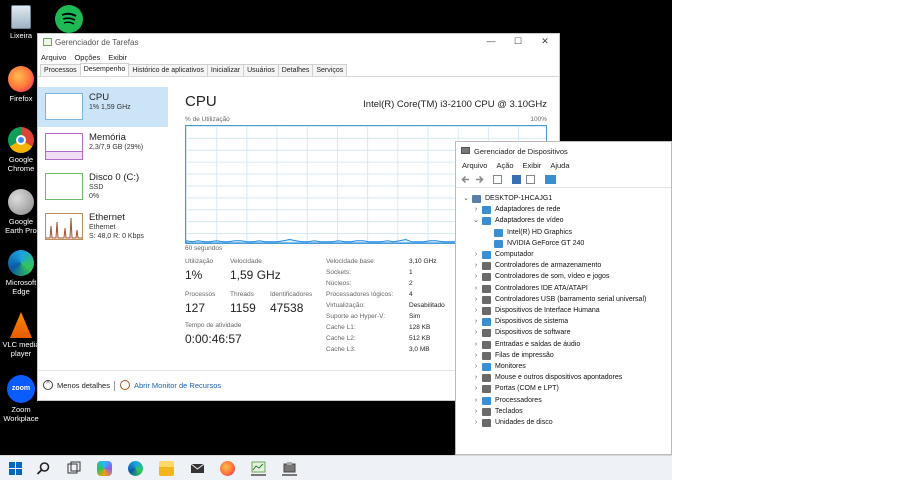 Image resolution: width=915 pixels, height=480 pixels. I want to click on desktop-icon-label: Zoom Workplace, so click(21, 414).